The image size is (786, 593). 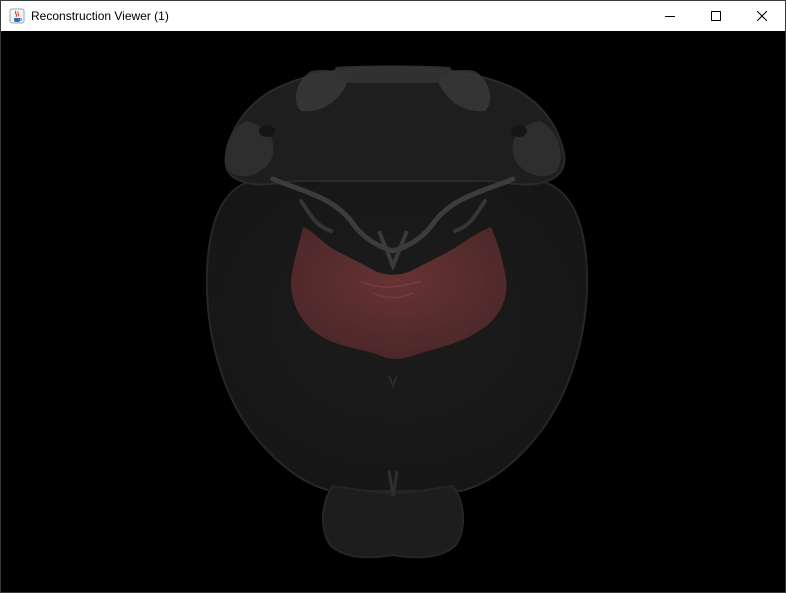 What do you see at coordinates (393, 521) in the screenshot?
I see `cerebellum` at bounding box center [393, 521].